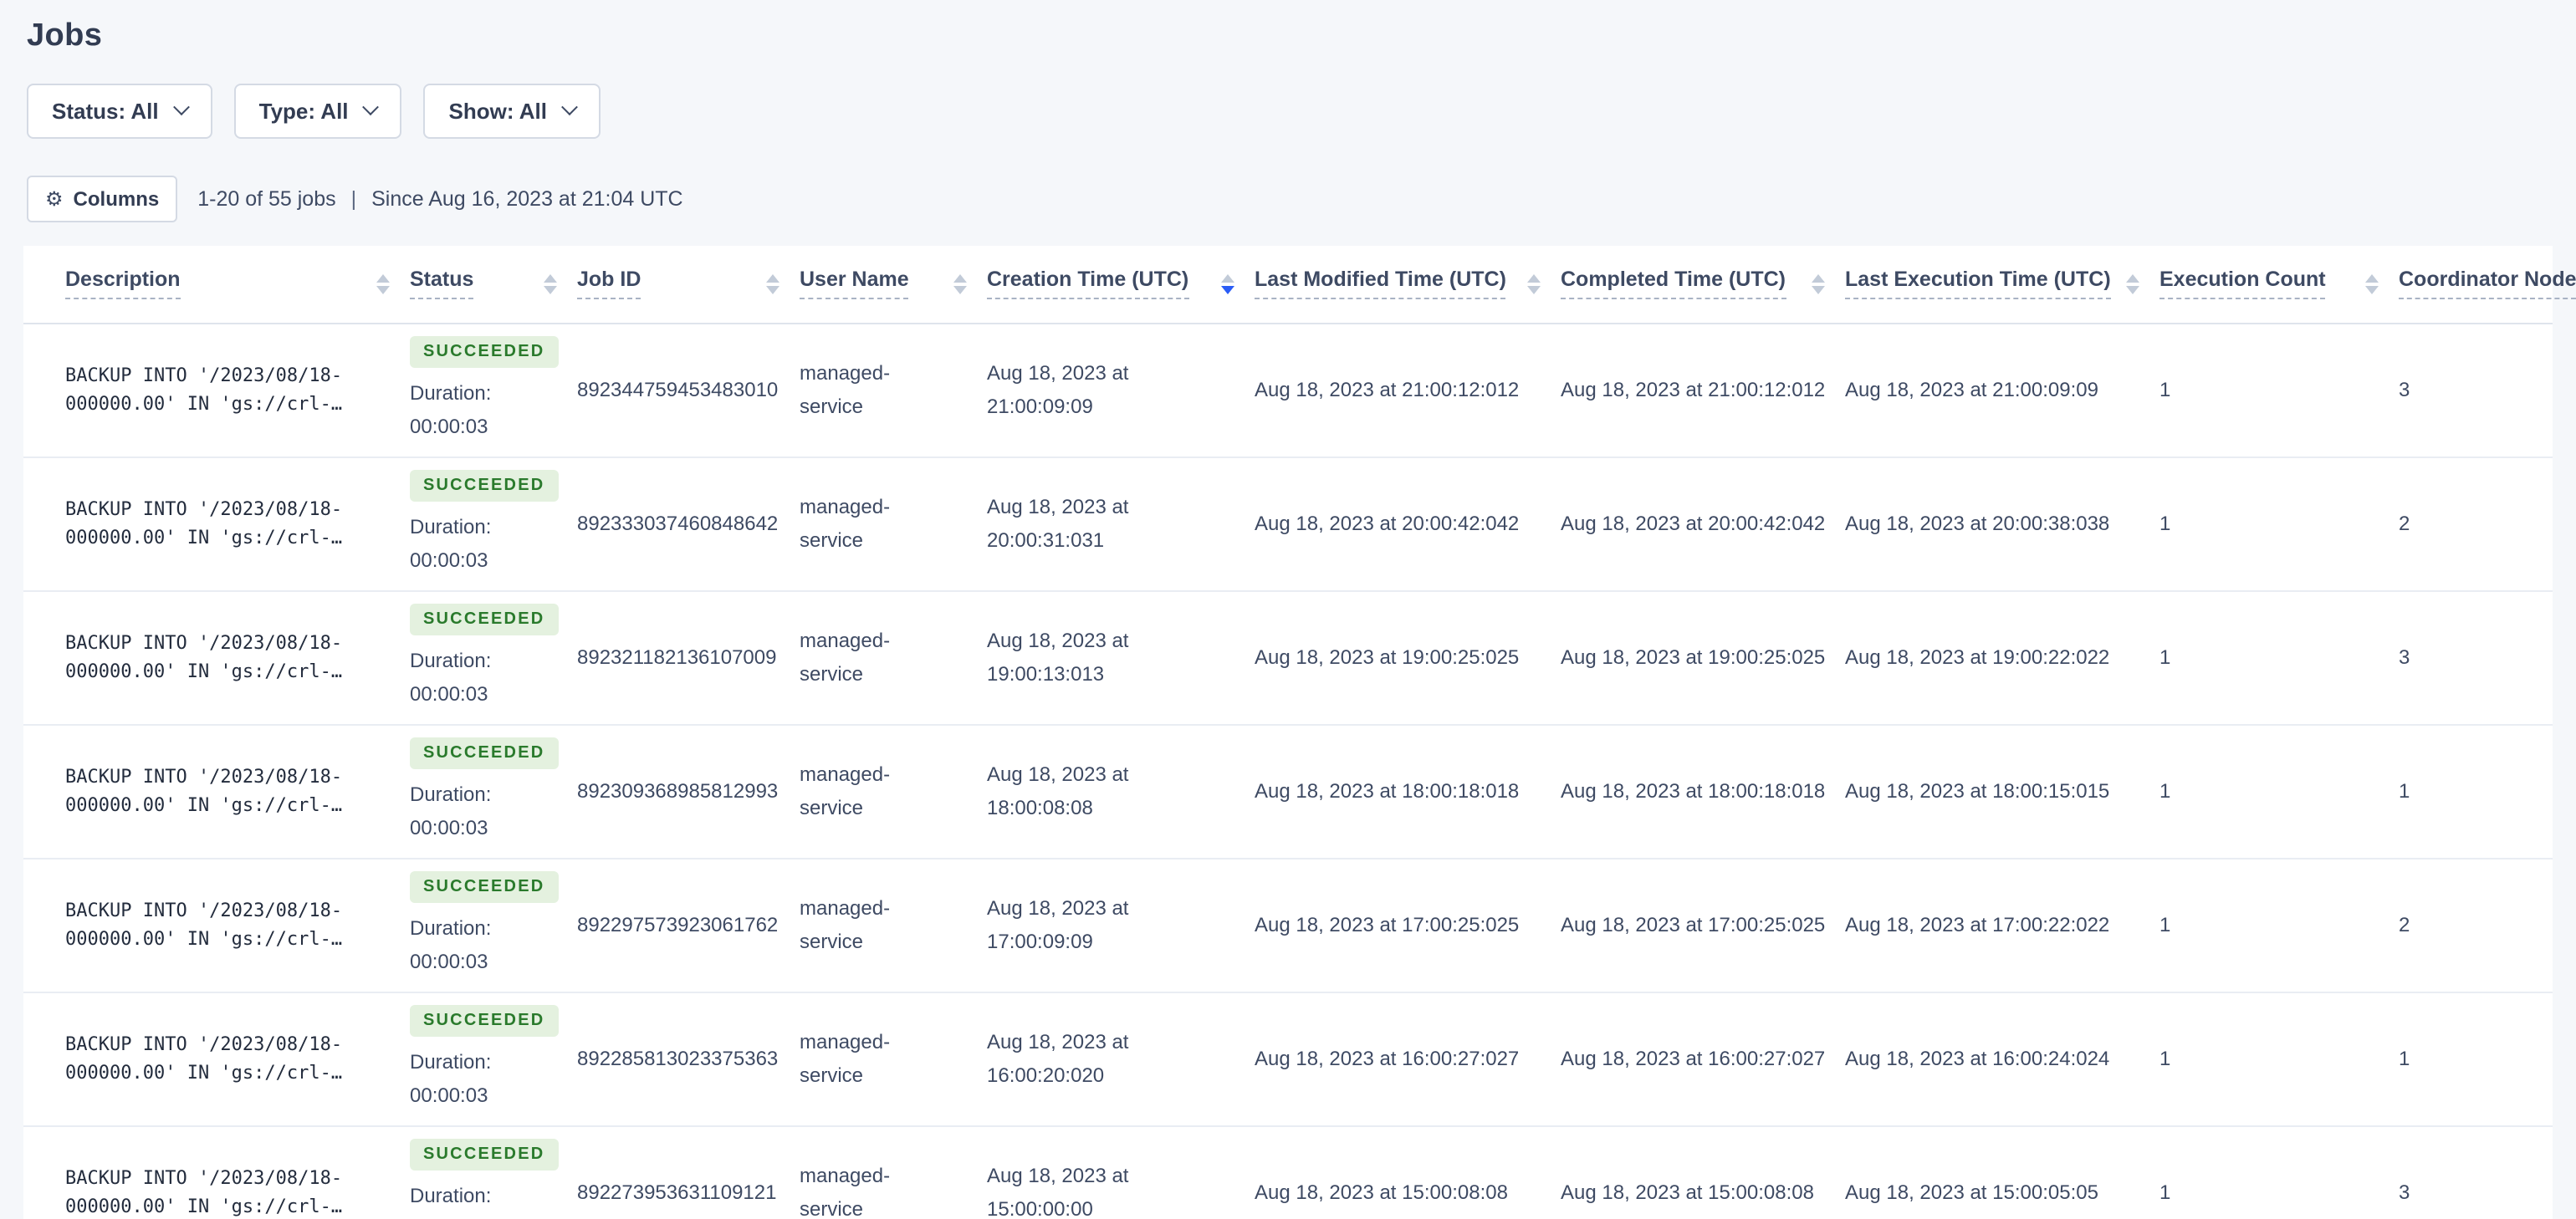 The width and height of the screenshot is (2576, 1219). What do you see at coordinates (688, 657) in the screenshot?
I see `job-id: 892321182136107009` at bounding box center [688, 657].